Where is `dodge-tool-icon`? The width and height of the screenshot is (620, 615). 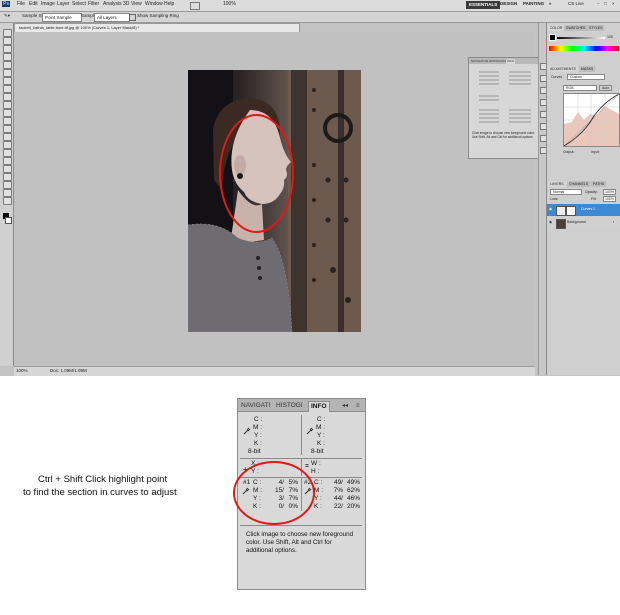
dodge-tool-icon is located at coordinates (7, 137).